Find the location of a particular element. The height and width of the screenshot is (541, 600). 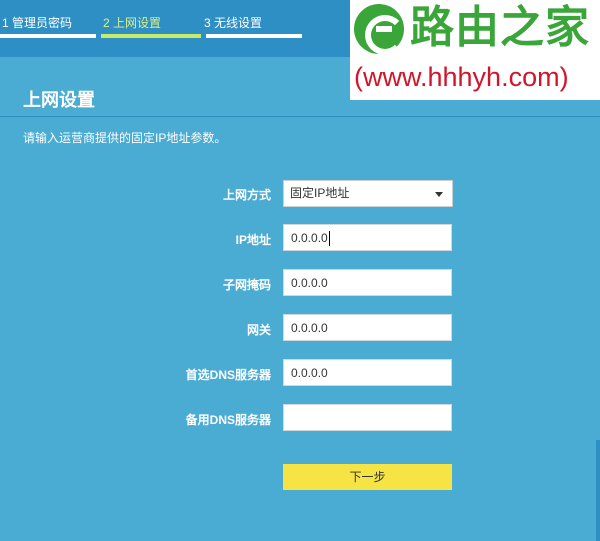

chevron-down-icon is located at coordinates (439, 194).